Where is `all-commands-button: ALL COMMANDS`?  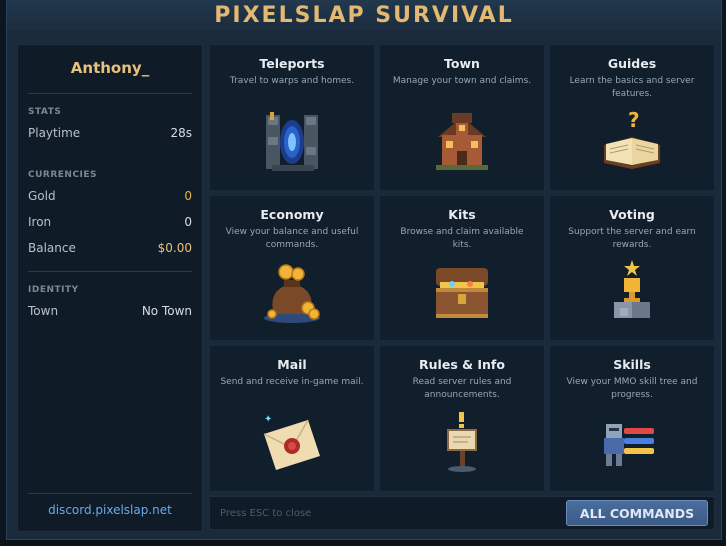
all-commands-button: ALL COMMANDS is located at coordinates (637, 513).